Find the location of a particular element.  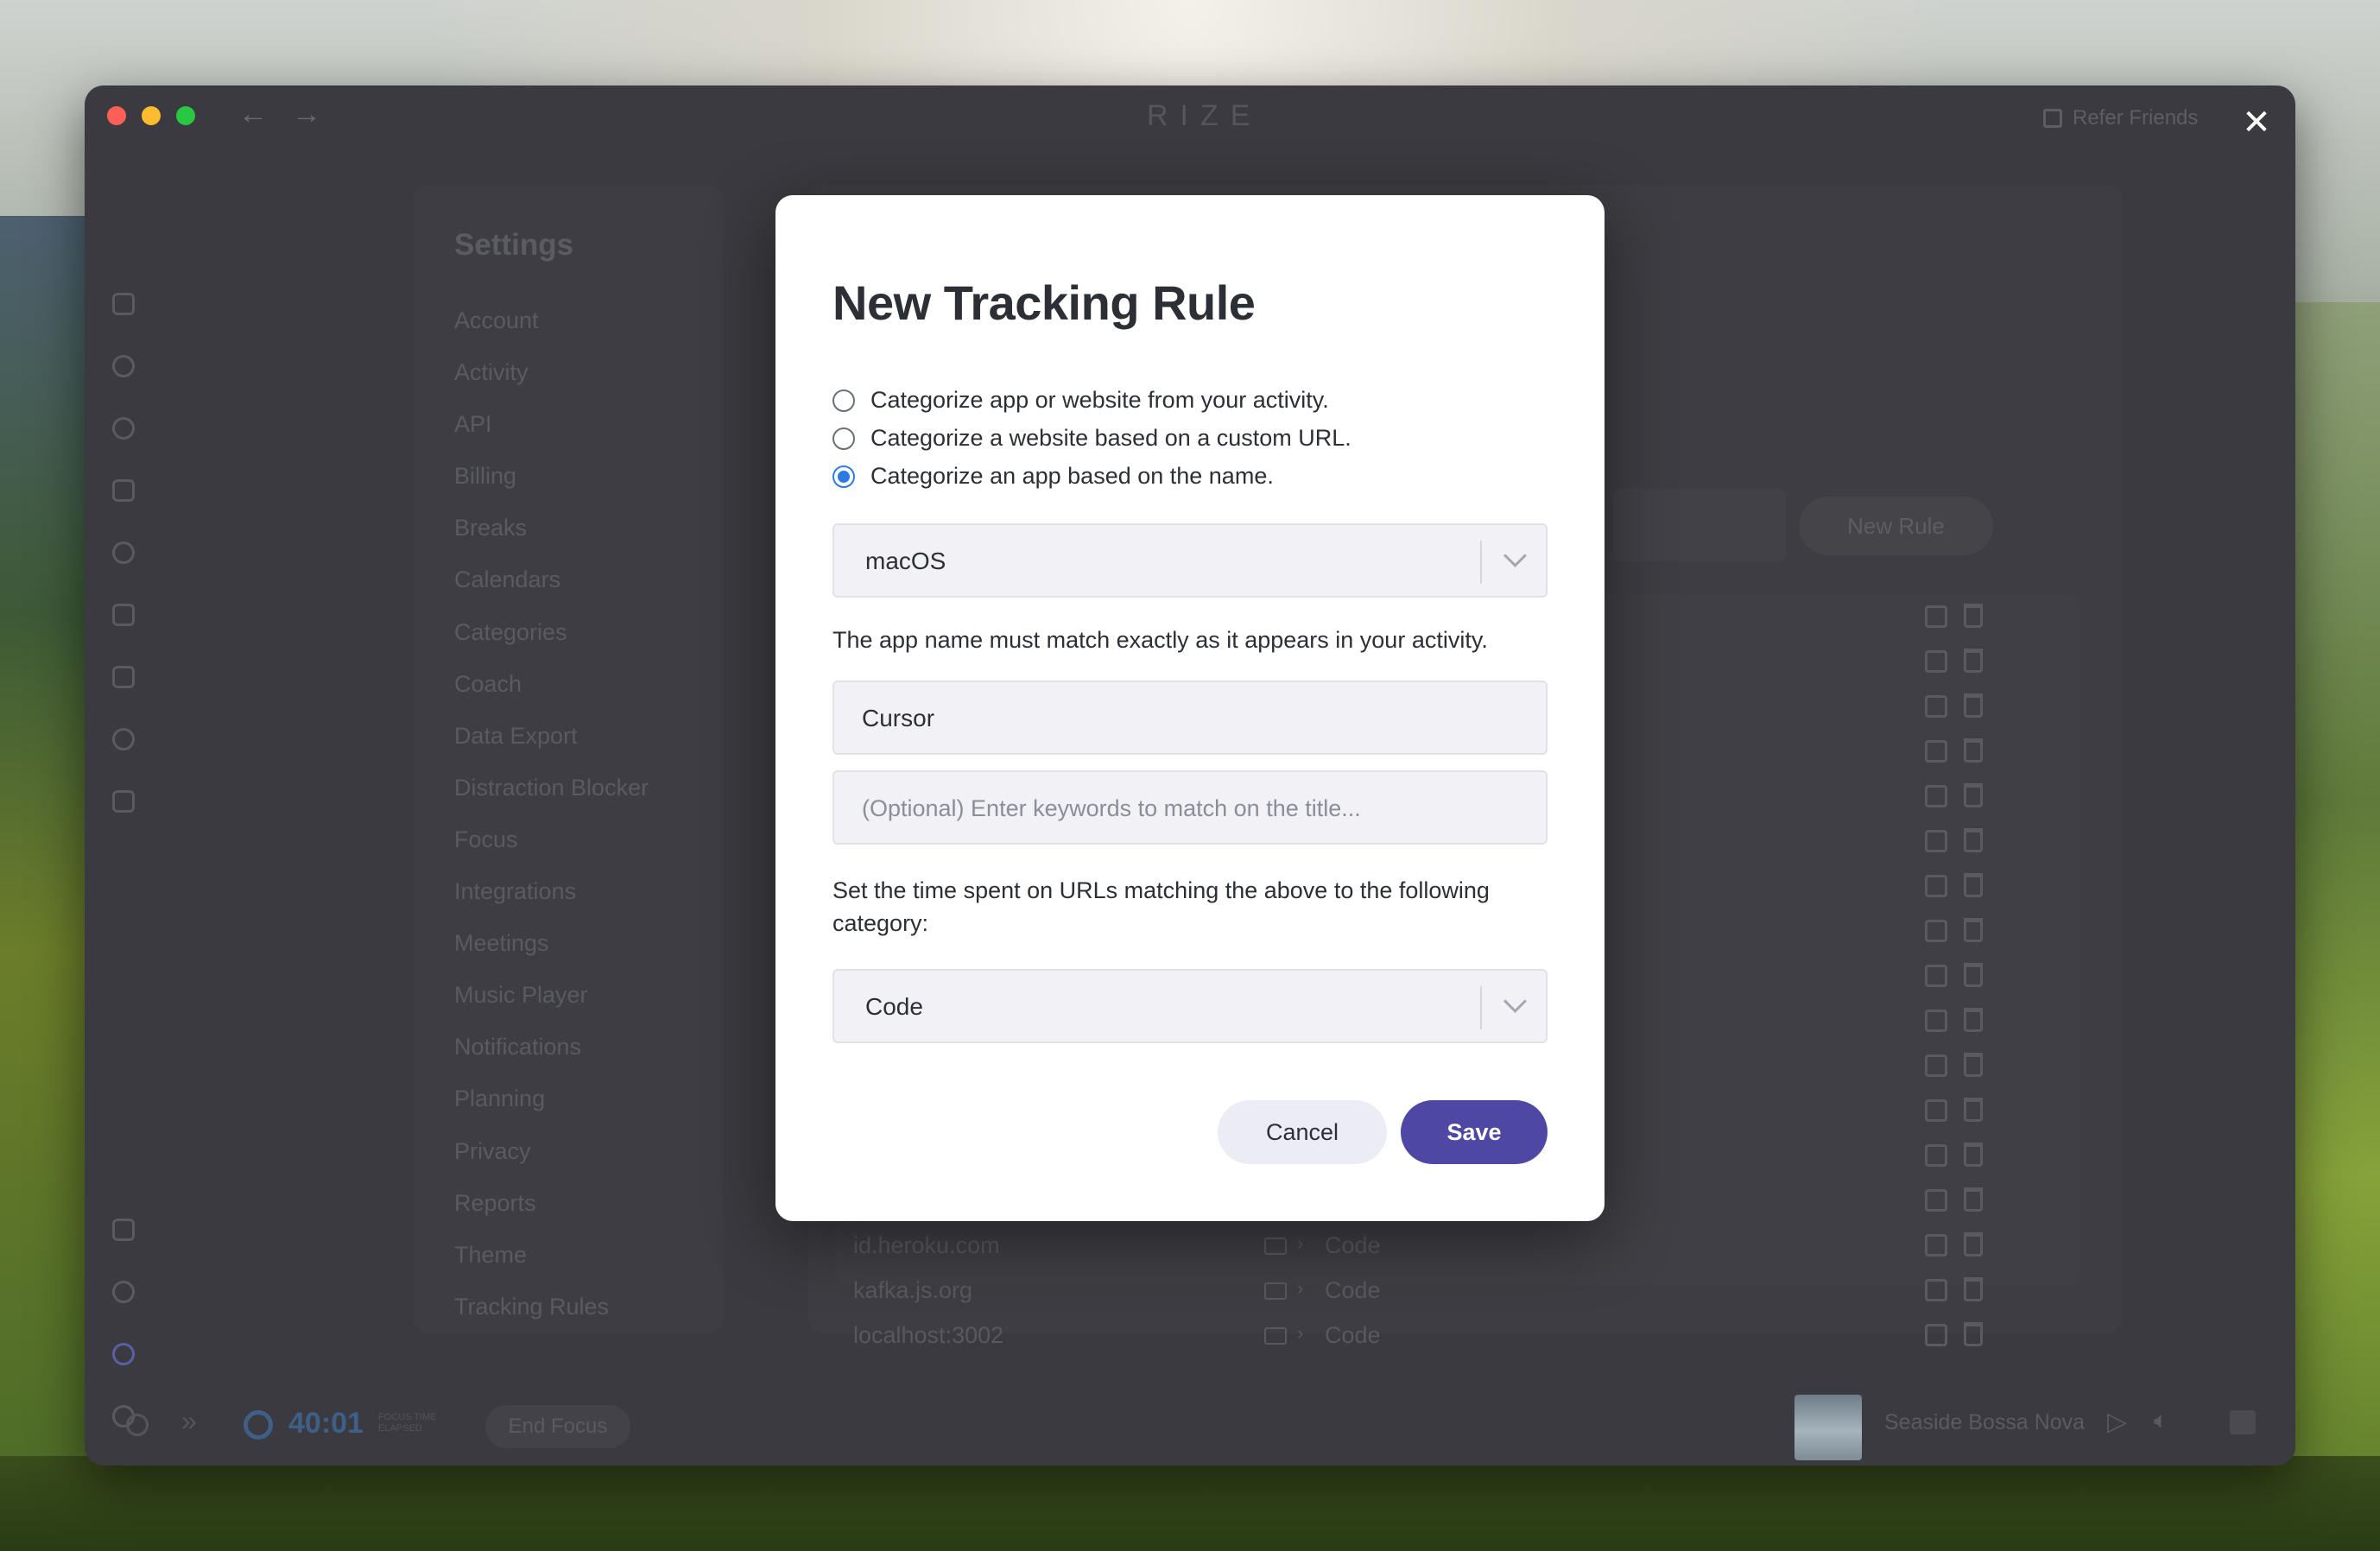

cancel-button: Cancel is located at coordinates (1303, 1132).